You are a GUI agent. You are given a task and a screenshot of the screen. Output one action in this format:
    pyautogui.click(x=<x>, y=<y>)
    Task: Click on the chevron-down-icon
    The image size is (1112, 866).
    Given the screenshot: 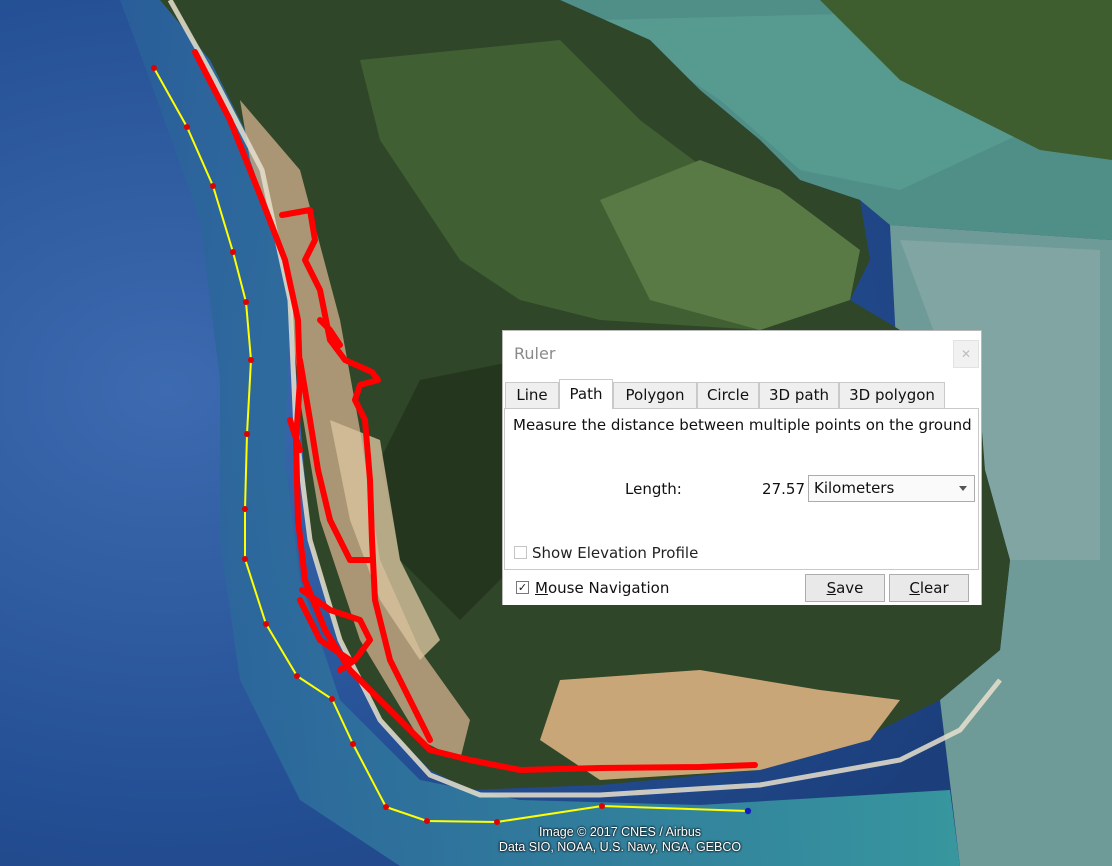 What is the action you would take?
    pyautogui.click(x=963, y=488)
    